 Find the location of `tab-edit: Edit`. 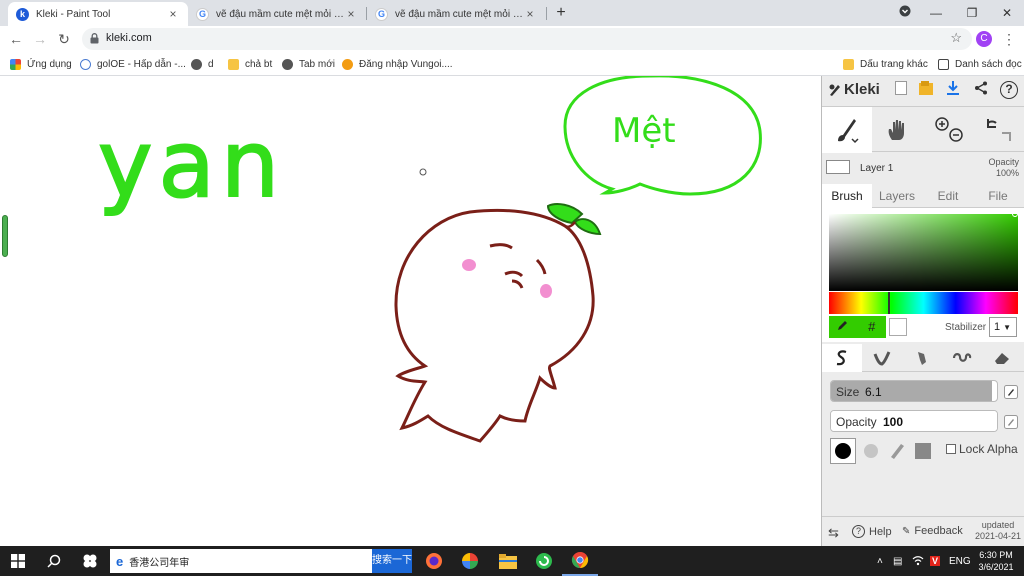

tab-edit: Edit is located at coordinates (948, 196).